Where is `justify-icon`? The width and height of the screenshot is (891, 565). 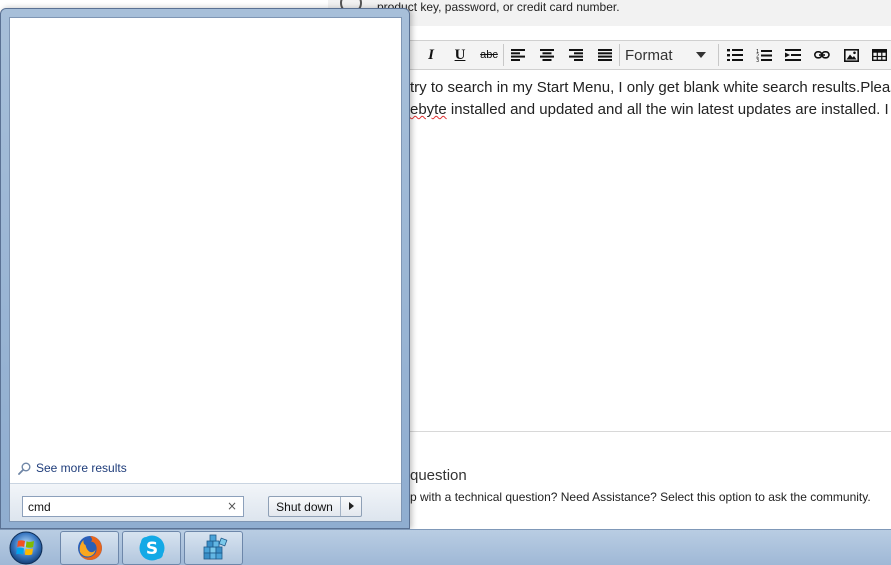 justify-icon is located at coordinates (605, 55).